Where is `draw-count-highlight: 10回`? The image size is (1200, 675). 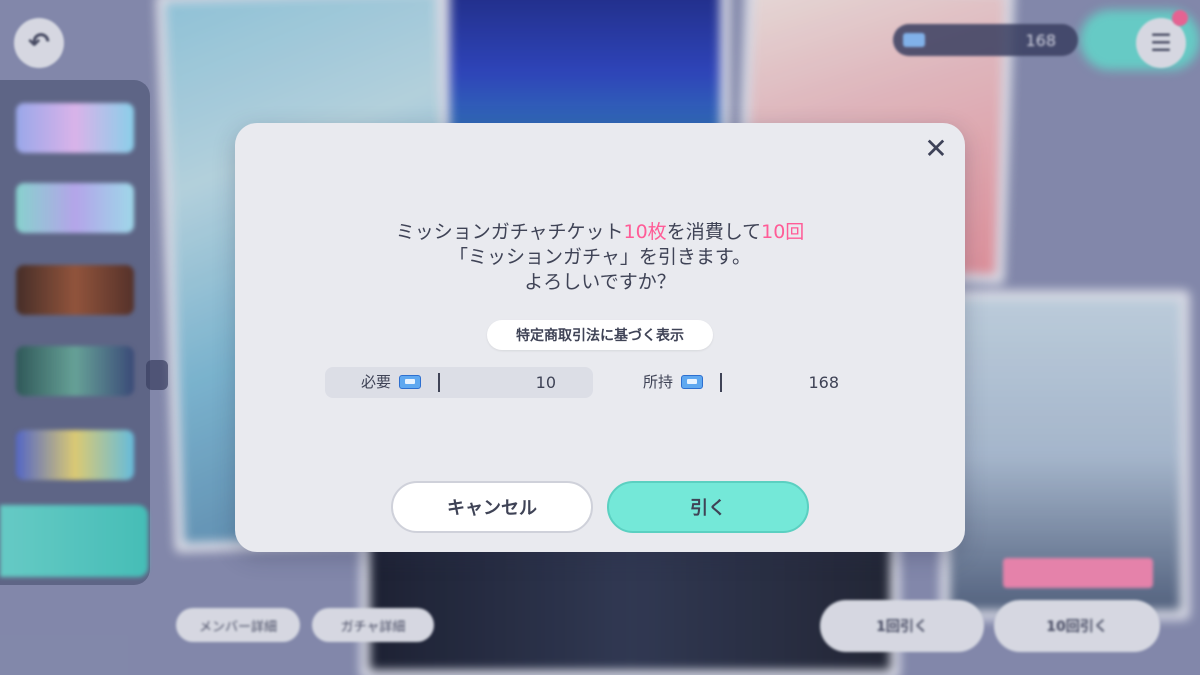 draw-count-highlight: 10回 is located at coordinates (783, 232).